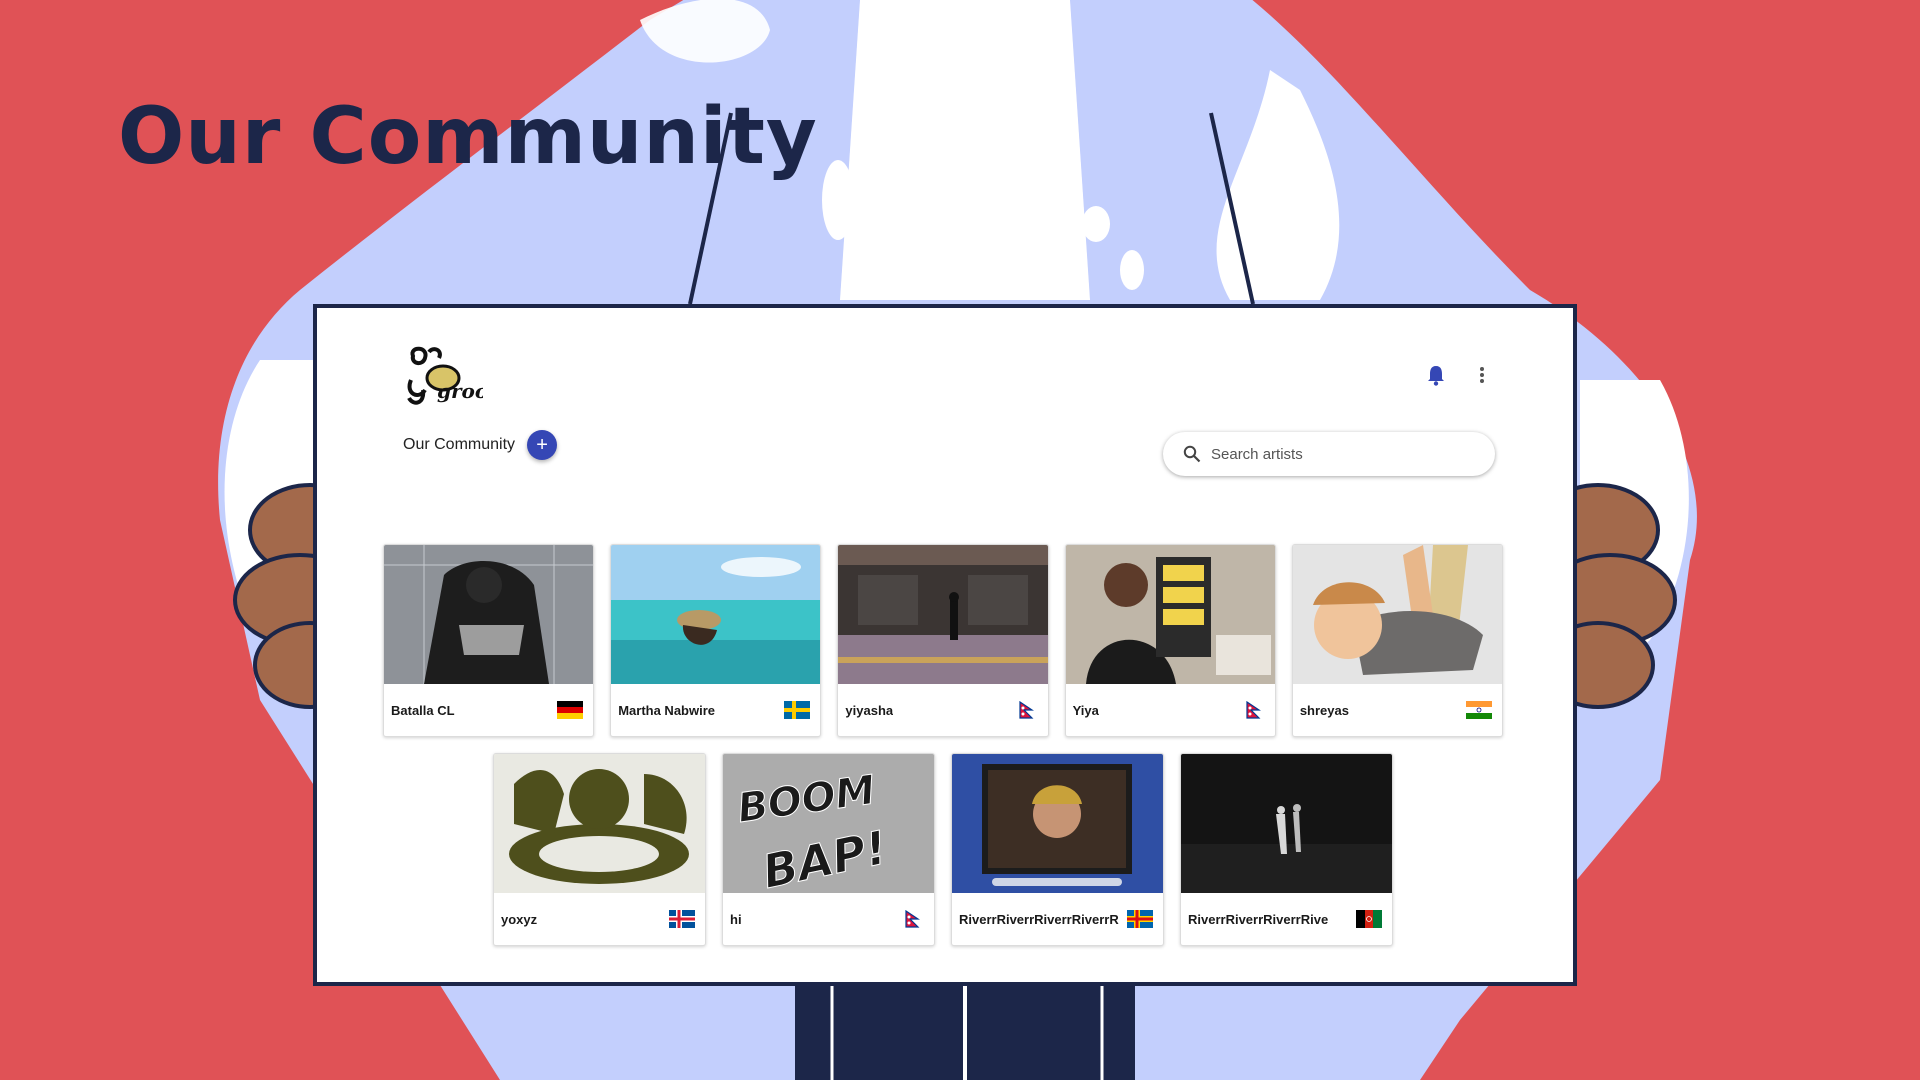 This screenshot has height=1080, width=1920. Describe the element at coordinates (1192, 454) in the screenshot. I see `search-icon` at that location.